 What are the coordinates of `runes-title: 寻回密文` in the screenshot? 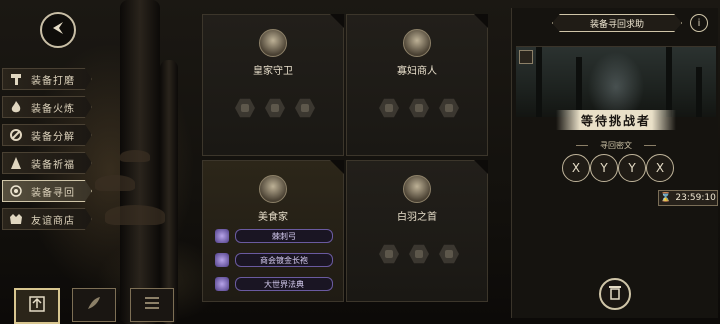 It's located at (616, 145).